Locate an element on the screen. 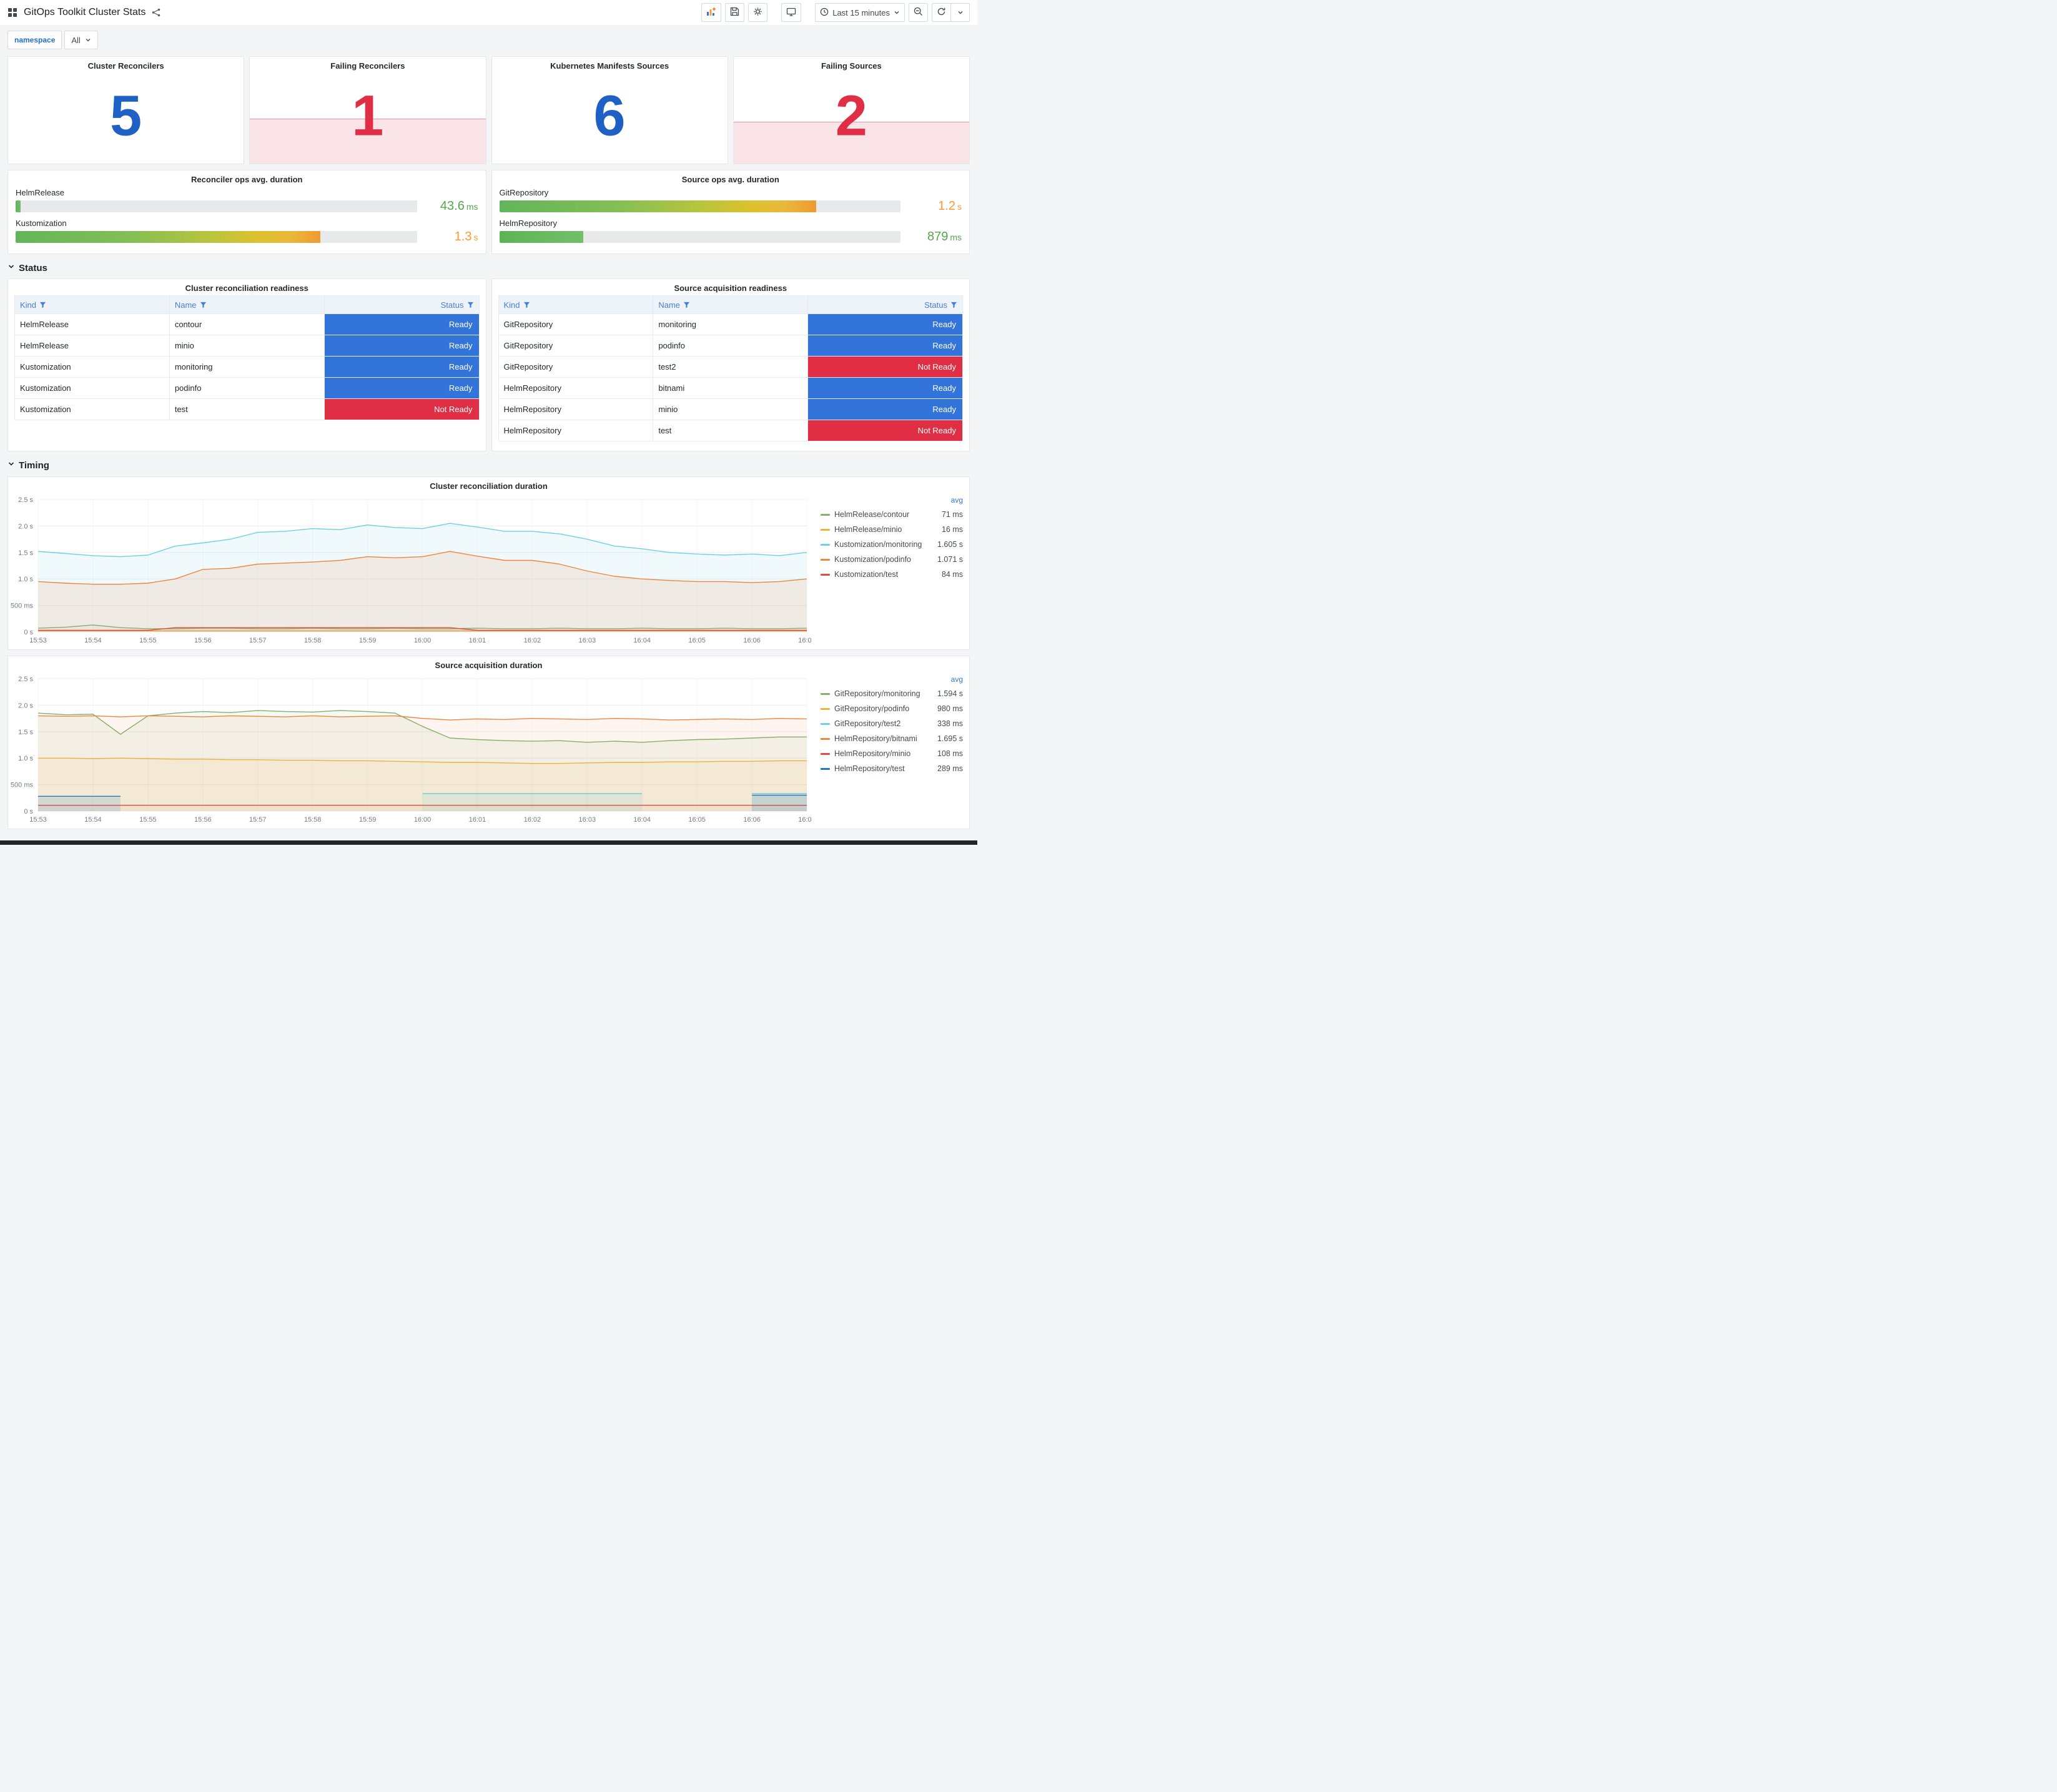 This screenshot has height=1792, width=2057. legend-series-name: HelmRepository/test is located at coordinates (884, 768).